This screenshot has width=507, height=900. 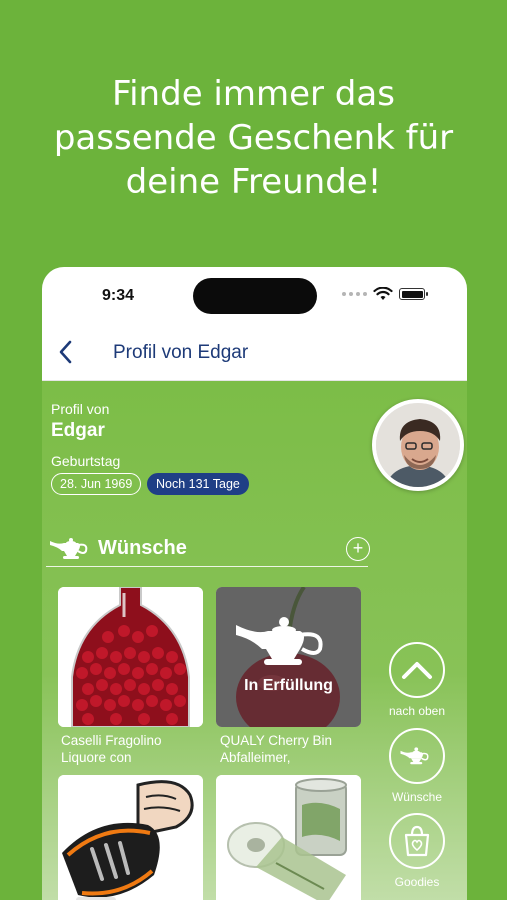 I want to click on wish-caption-line-1: Caselli Fragolino, so click(x=111, y=740).